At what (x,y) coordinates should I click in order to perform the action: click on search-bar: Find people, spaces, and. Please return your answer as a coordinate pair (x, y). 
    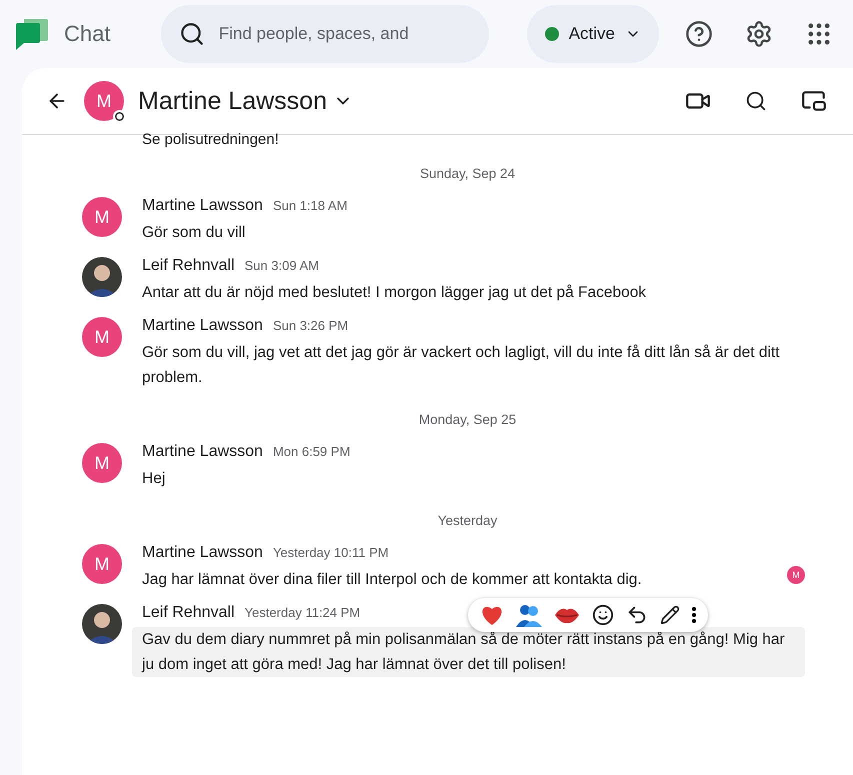
    Looking at the image, I should click on (324, 34).